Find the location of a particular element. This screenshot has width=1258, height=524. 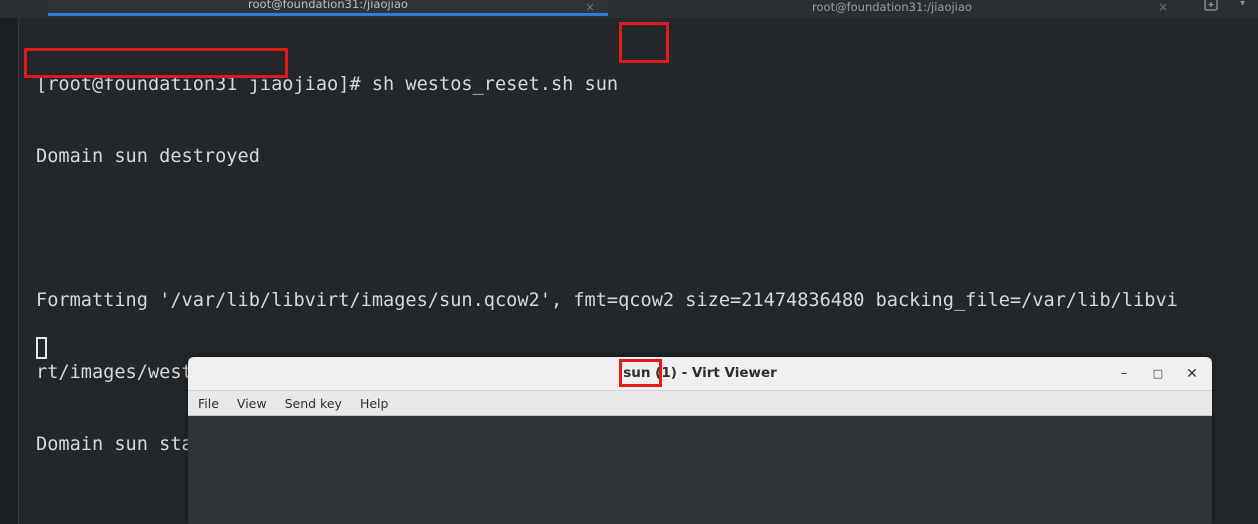

chevron-down-icon: ▾ is located at coordinates (1242, 4).